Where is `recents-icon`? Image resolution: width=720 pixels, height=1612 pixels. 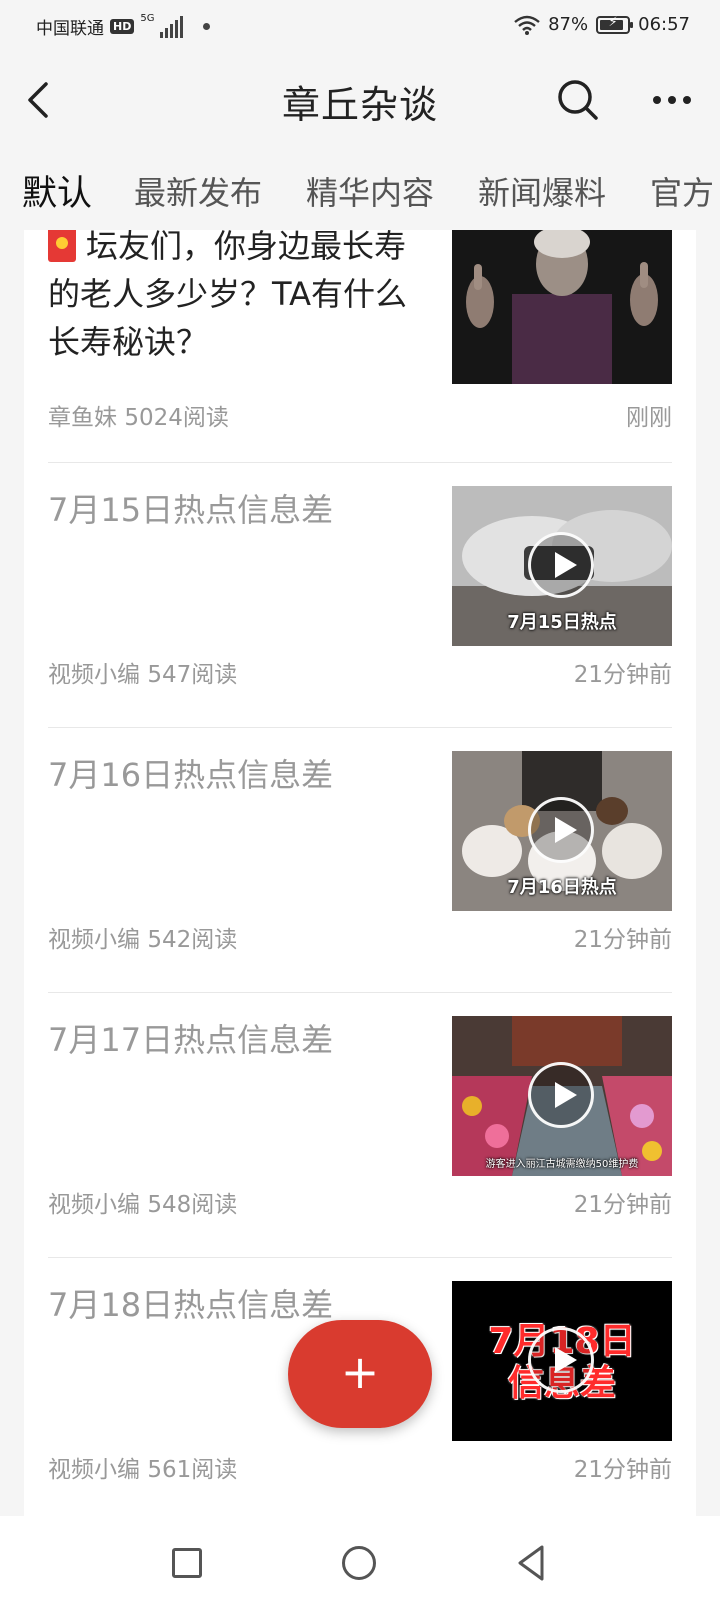 recents-icon is located at coordinates (187, 1563).